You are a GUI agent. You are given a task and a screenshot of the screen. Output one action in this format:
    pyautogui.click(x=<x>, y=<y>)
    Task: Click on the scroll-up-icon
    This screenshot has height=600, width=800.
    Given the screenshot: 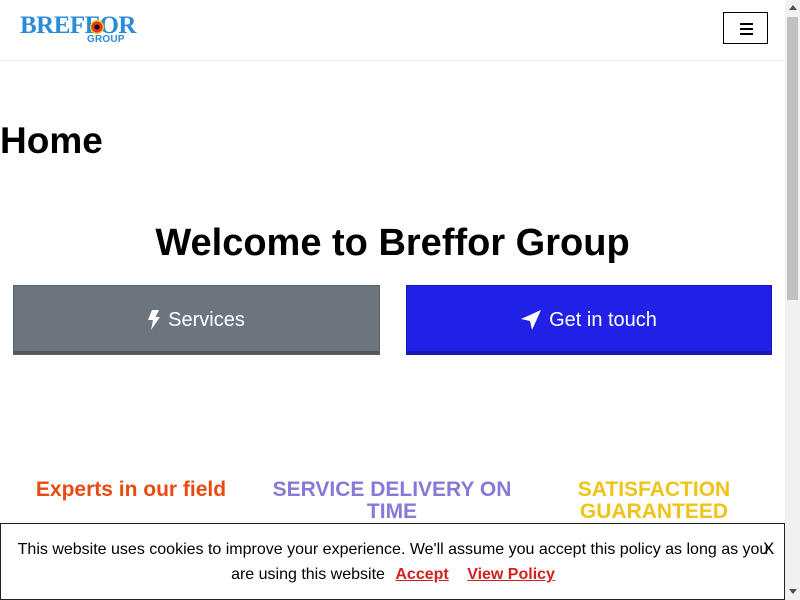 What is the action you would take?
    pyautogui.click(x=793, y=7)
    